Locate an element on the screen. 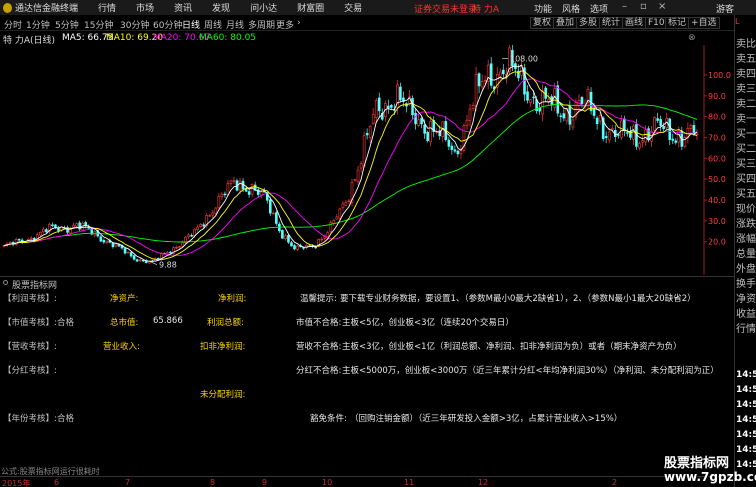 The image size is (756, 487). period-1min: 1分钟 is located at coordinates (38, 24).